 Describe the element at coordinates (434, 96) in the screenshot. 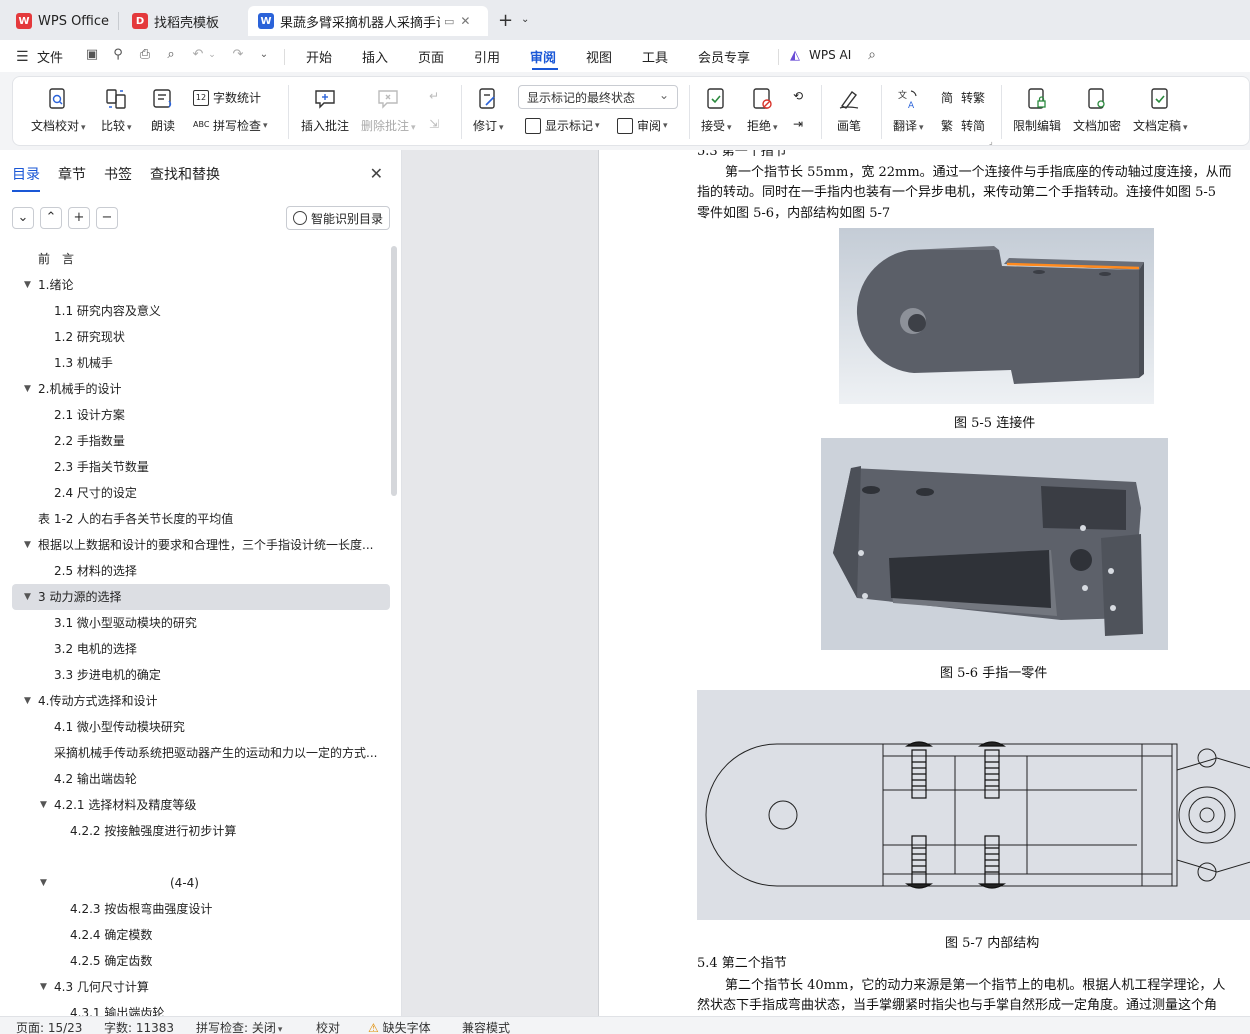

I see `prev-comment-icon: ↵` at that location.